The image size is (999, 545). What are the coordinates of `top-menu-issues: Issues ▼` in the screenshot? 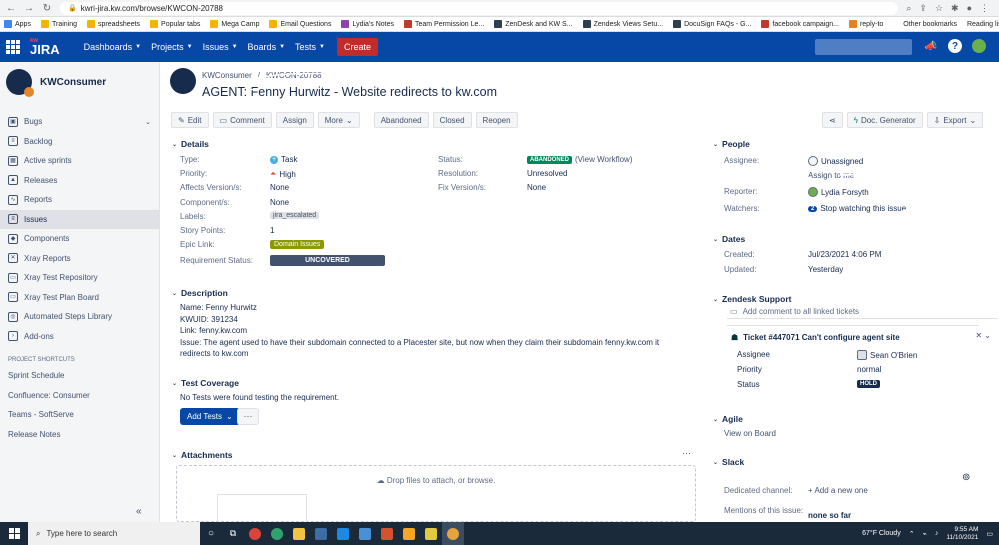 It's located at (220, 47).